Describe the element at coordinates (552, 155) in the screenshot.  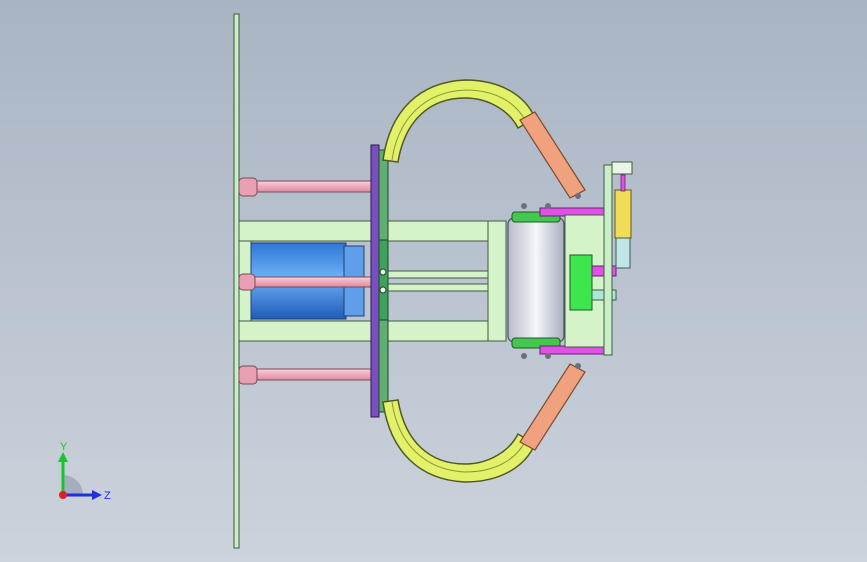
I see `upper-link-arm` at that location.